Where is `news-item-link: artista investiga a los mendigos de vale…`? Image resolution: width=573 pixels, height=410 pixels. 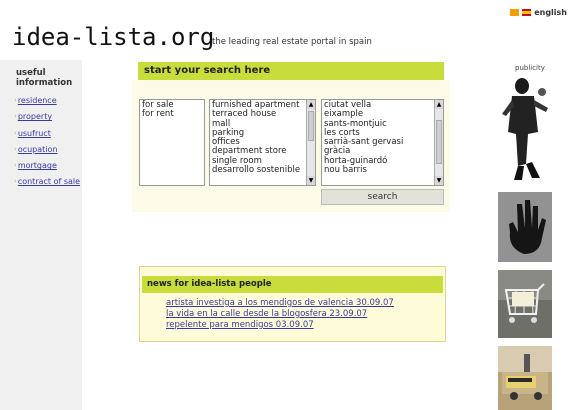
news-item-link: artista investiga a los mendigos de vale… is located at coordinates (280, 303).